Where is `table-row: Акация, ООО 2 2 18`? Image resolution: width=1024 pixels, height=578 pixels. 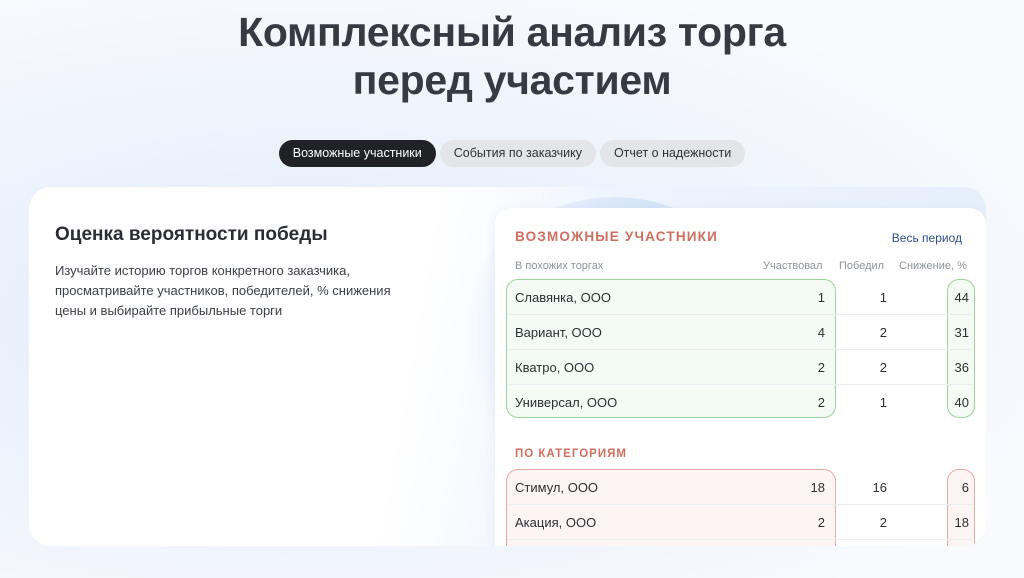
table-row: Акация, ООО 2 2 18 is located at coordinates (740, 522).